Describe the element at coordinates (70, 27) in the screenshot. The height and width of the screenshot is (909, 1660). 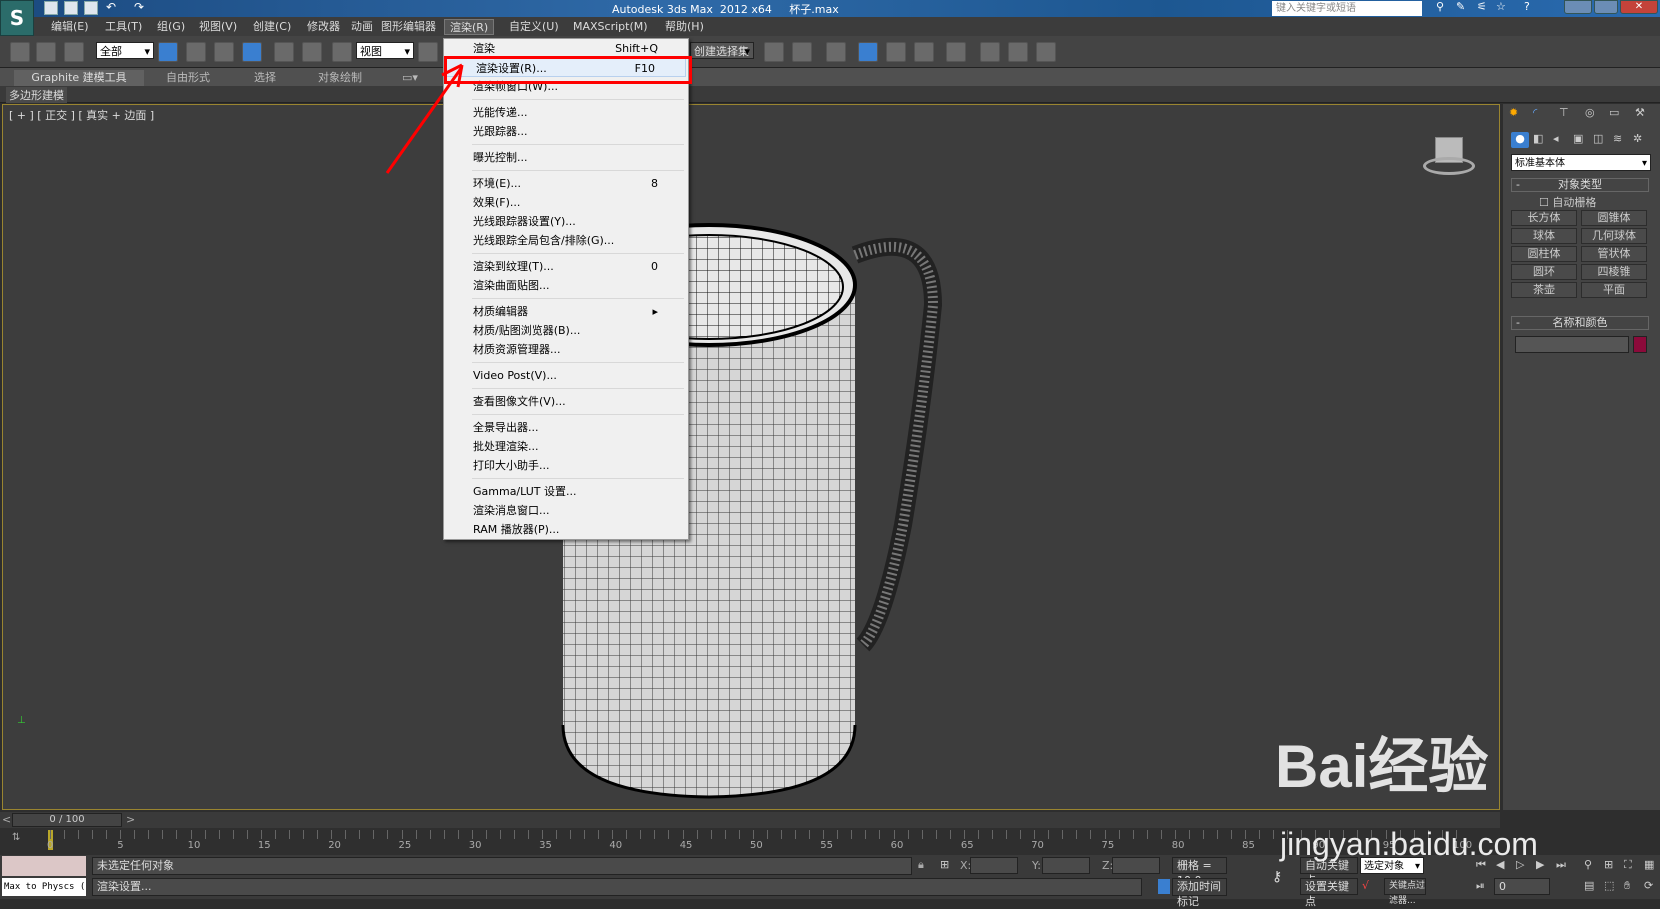
I see `menu-edit: 编辑(E)` at that location.